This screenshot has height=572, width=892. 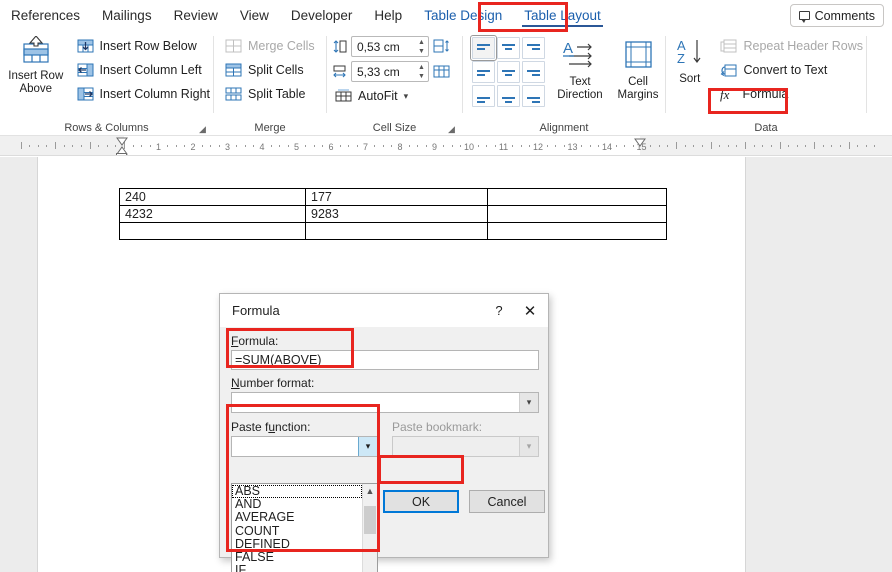 What do you see at coordinates (391, 96) in the screenshot?
I see `autofit-button: AutoFit ▾` at bounding box center [391, 96].